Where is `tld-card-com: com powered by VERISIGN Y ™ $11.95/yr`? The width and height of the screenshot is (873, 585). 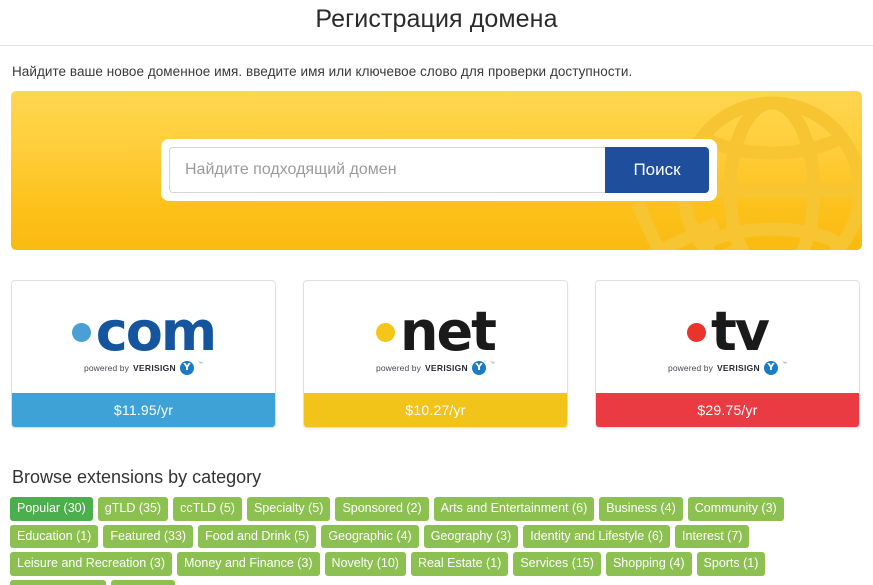
tld-card-com: com powered by VERISIGN Y ™ $11.95/yr is located at coordinates (143, 354).